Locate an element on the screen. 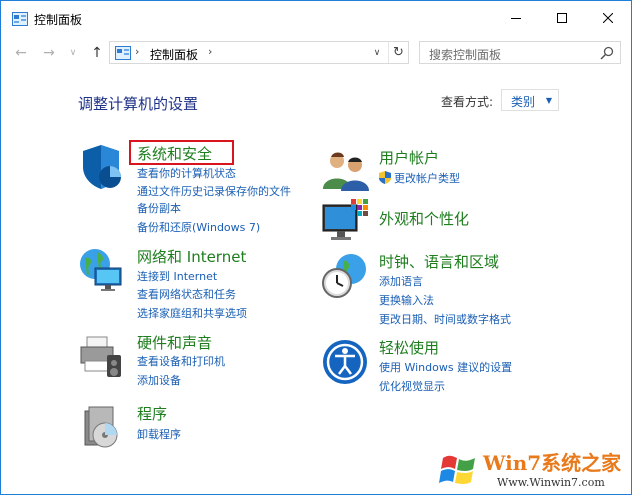 The width and height of the screenshot is (632, 495). arrow-right-icon: → is located at coordinates (49, 53).